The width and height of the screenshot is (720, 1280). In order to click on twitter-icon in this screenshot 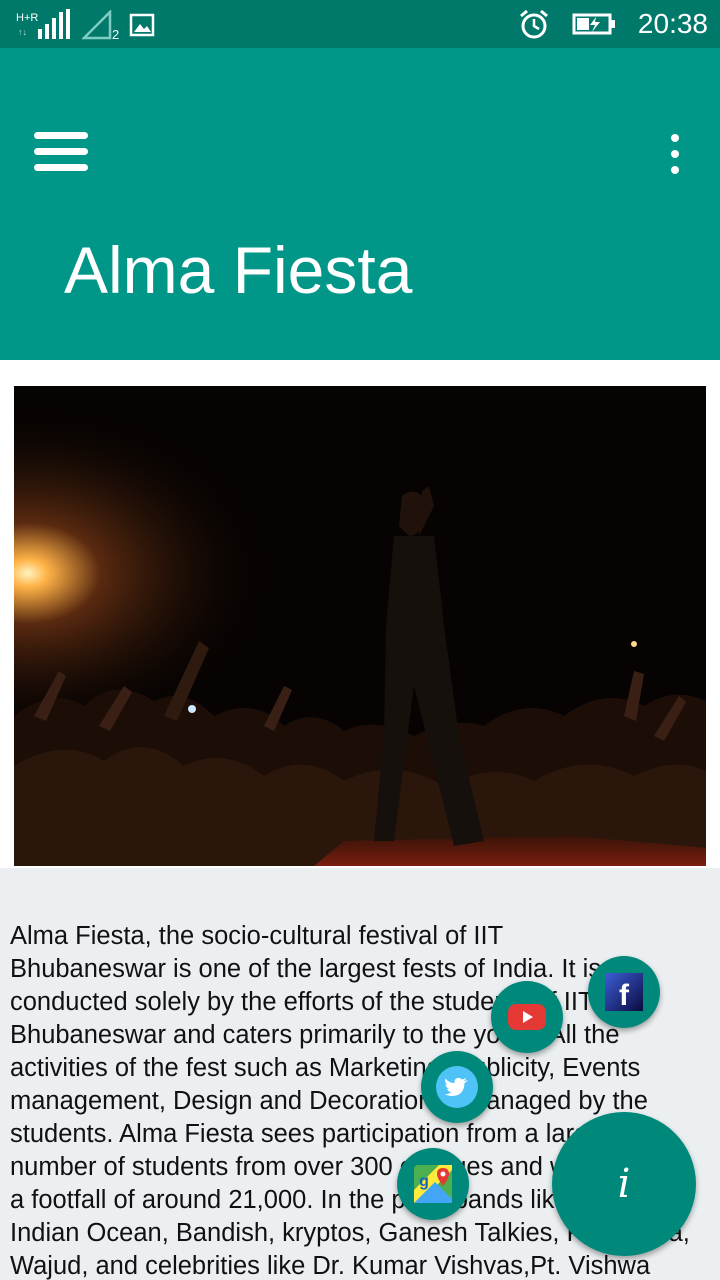, I will do `click(457, 1087)`.